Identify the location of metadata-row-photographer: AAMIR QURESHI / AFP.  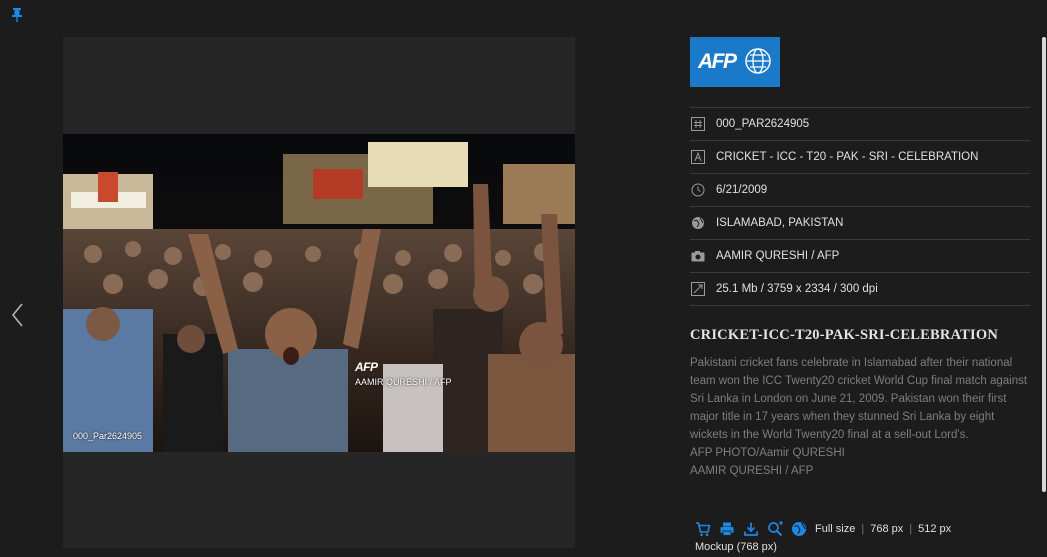
(860, 256).